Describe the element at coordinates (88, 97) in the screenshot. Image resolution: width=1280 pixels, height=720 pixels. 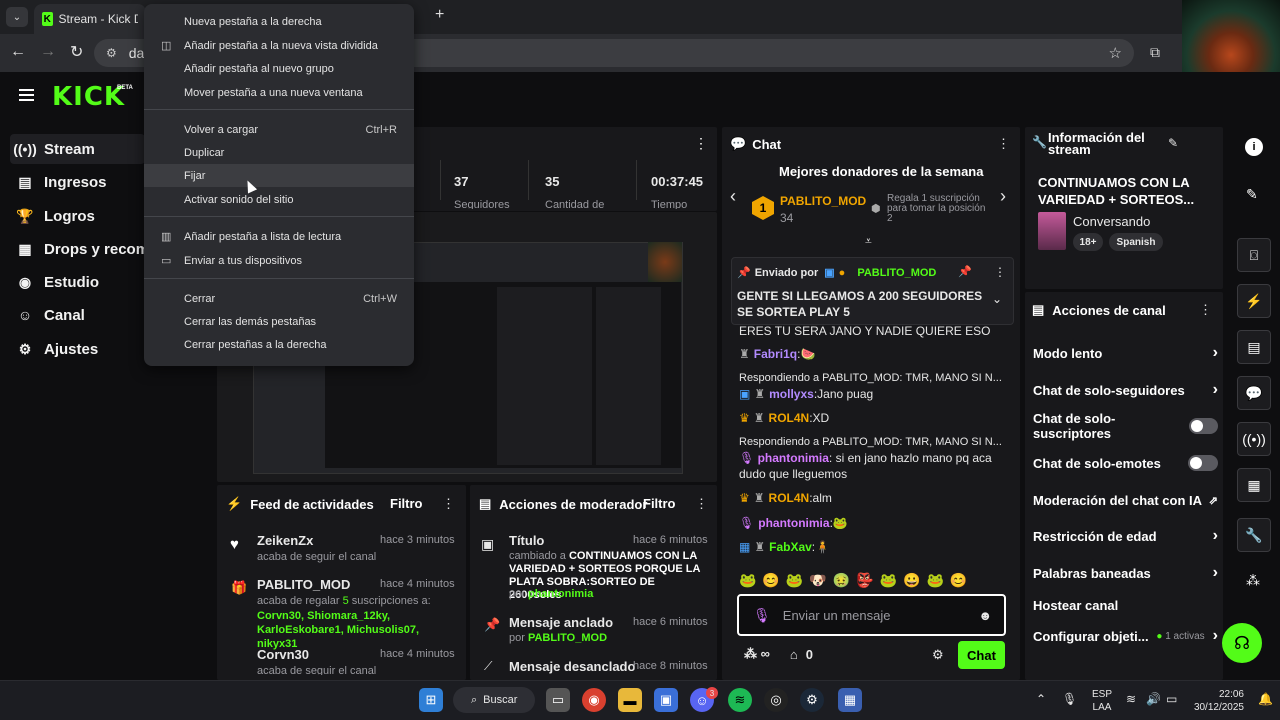
I see `kick-logo: KICK` at that location.